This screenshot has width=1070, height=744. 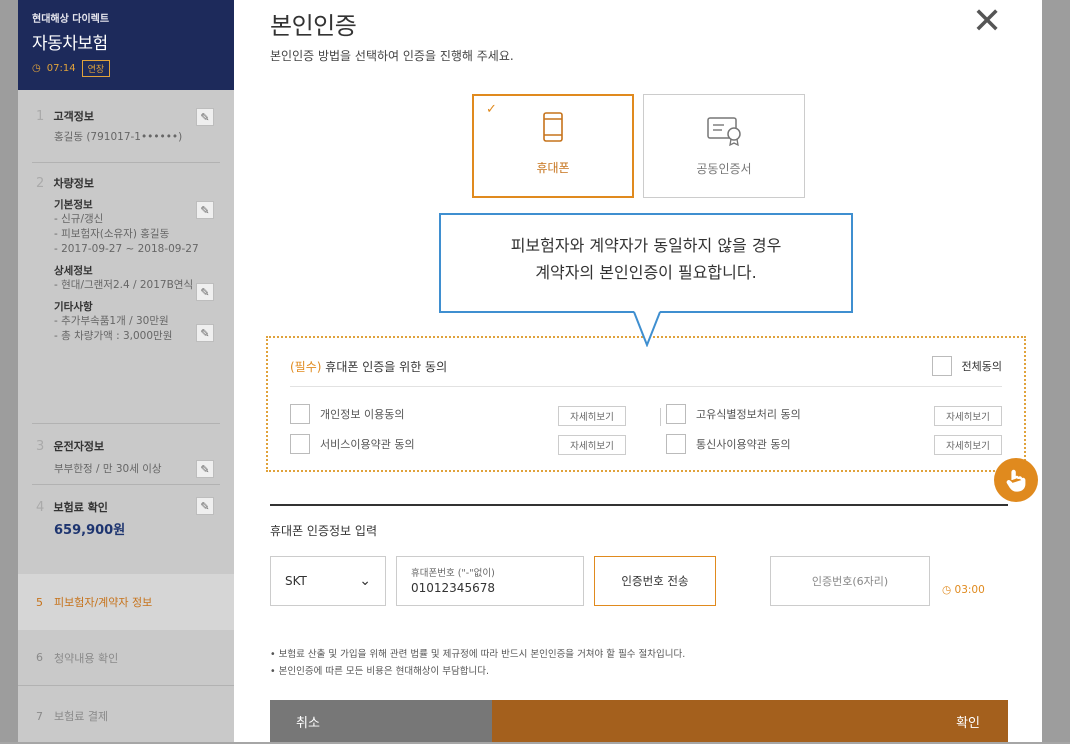 I want to click on phone-number-field: 휴대폰번호 ("-"없이) 01012345678, so click(x=490, y=581).